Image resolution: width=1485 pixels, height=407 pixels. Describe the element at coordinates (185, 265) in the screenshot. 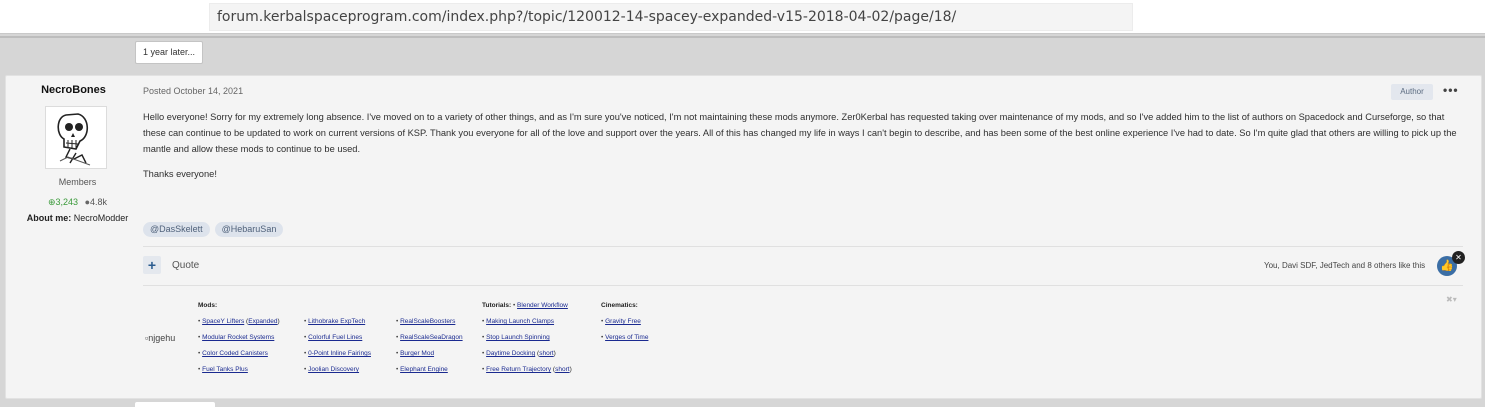

I see `quote-button: Quote` at that location.